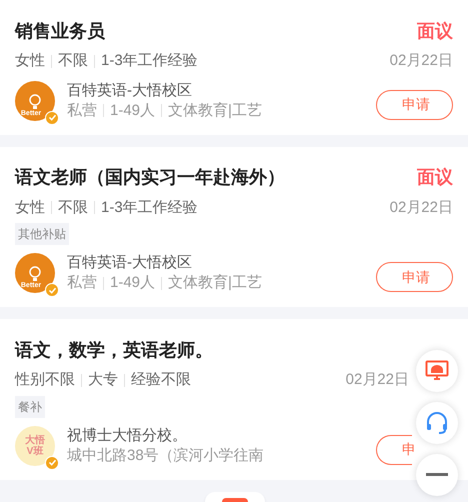 This screenshot has width=468, height=502. Describe the element at coordinates (437, 423) in the screenshot. I see `headset-icon` at that location.